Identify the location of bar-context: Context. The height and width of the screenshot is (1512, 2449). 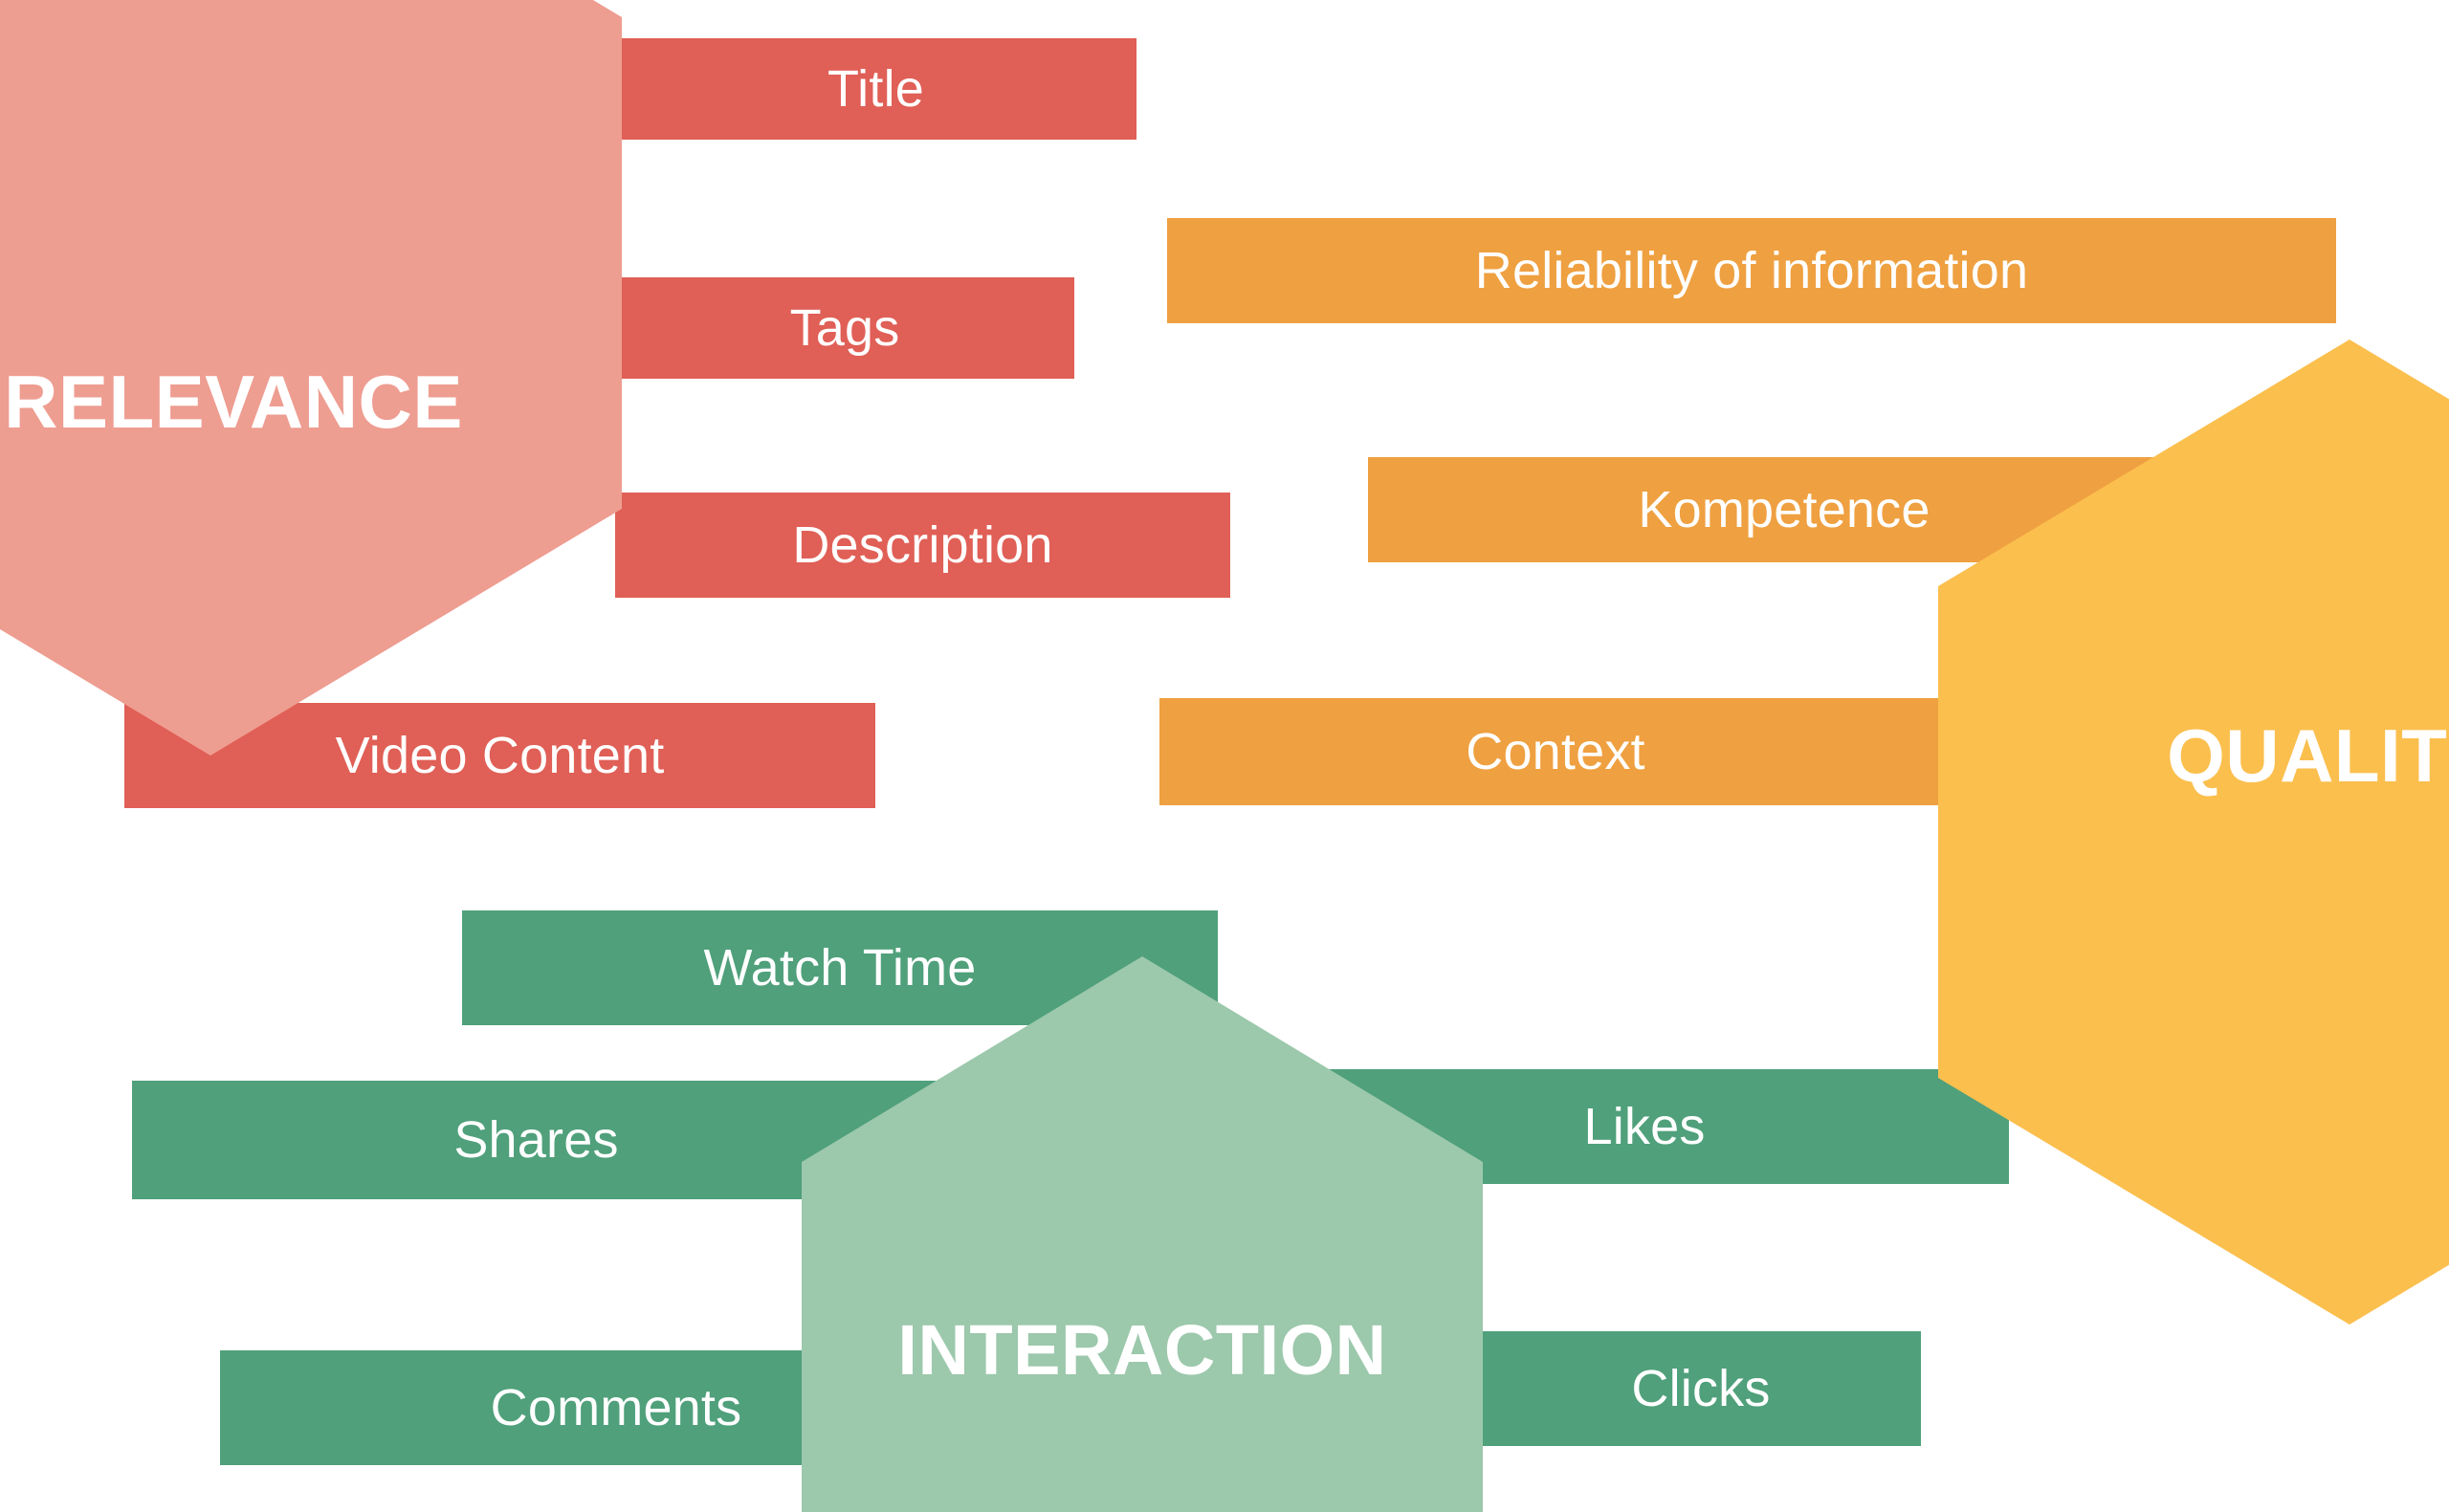
(1556, 751).